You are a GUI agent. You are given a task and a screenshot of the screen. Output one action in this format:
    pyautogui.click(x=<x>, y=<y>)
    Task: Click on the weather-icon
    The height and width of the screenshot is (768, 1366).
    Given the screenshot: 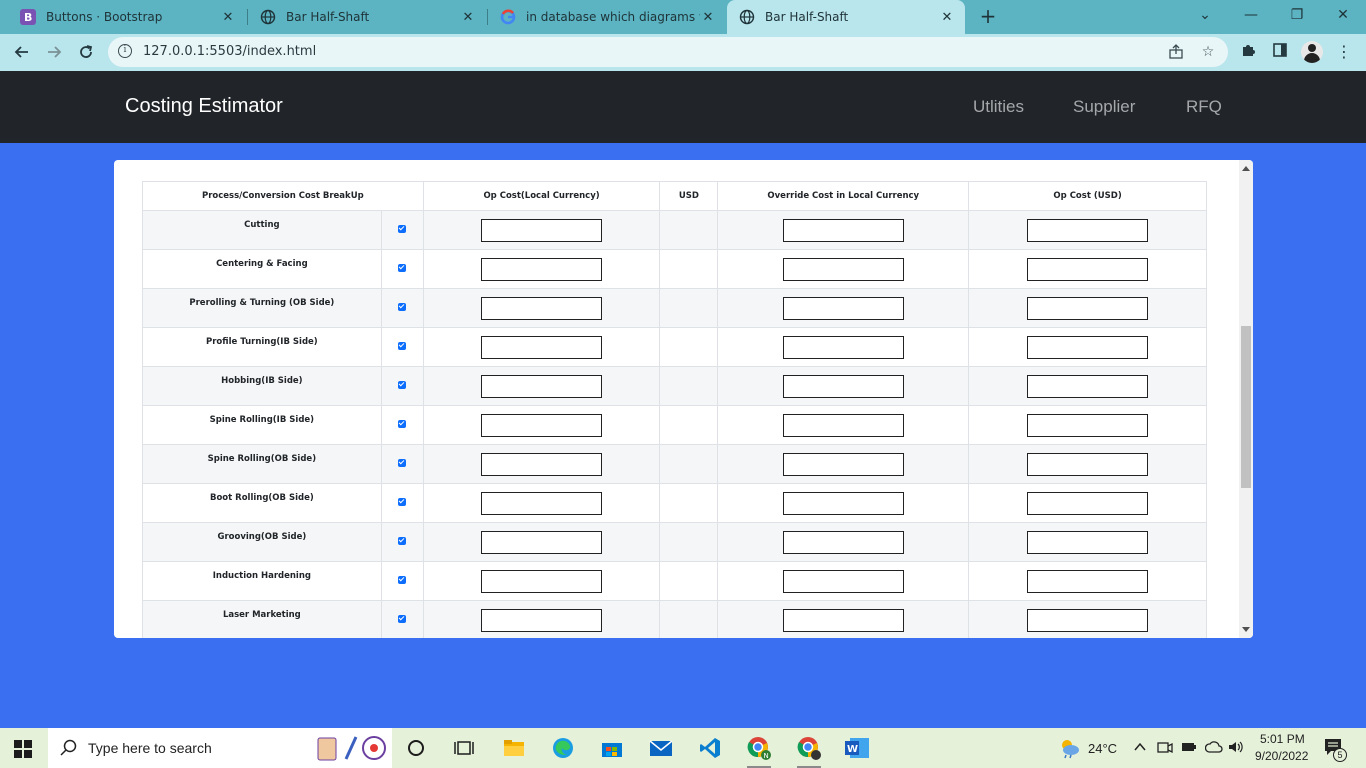 What is the action you would take?
    pyautogui.click(x=1069, y=750)
    